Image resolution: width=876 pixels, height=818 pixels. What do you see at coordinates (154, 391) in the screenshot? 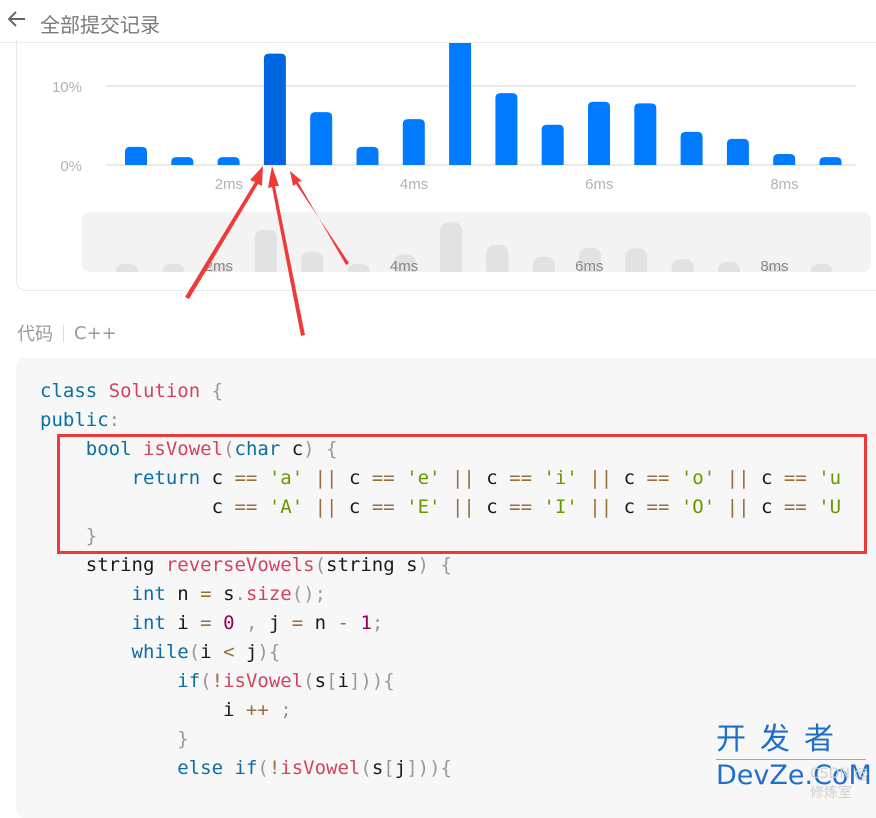
I see `code-token: Solution` at bounding box center [154, 391].